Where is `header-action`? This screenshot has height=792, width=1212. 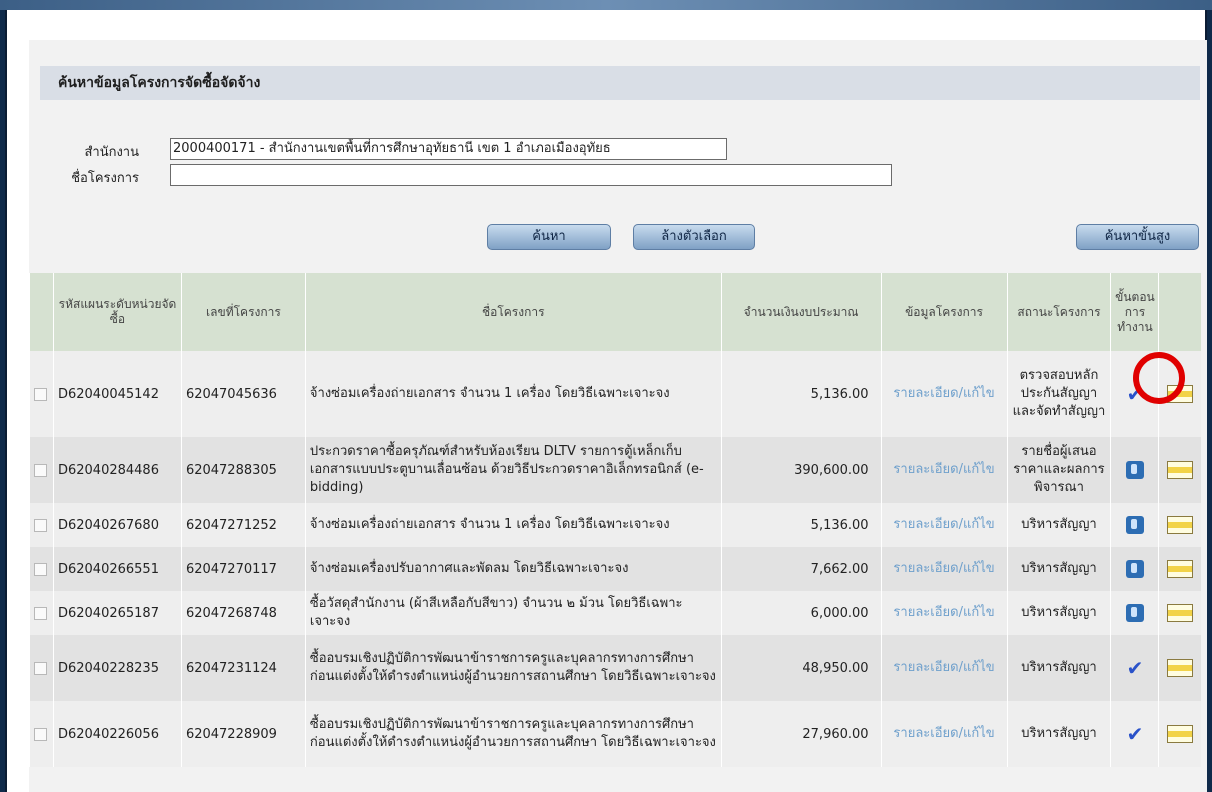
header-action is located at coordinates (1179, 312).